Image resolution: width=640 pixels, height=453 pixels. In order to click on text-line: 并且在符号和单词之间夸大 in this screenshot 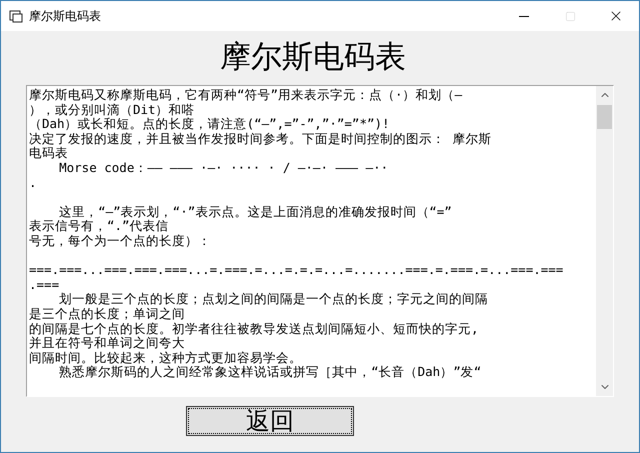, I will do `click(107, 343)`.